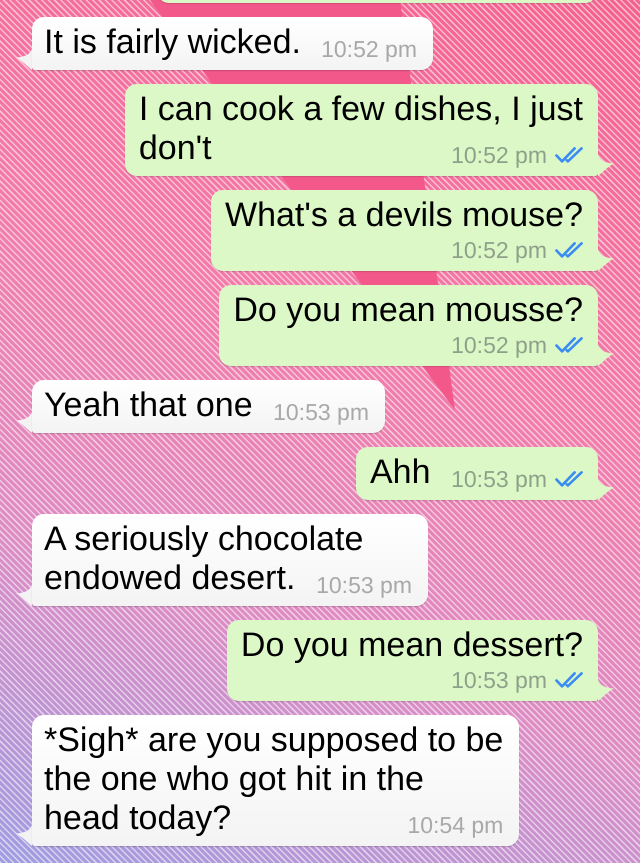 This screenshot has height=863, width=640. I want to click on message-text: Do you mean mousse?, so click(408, 310).